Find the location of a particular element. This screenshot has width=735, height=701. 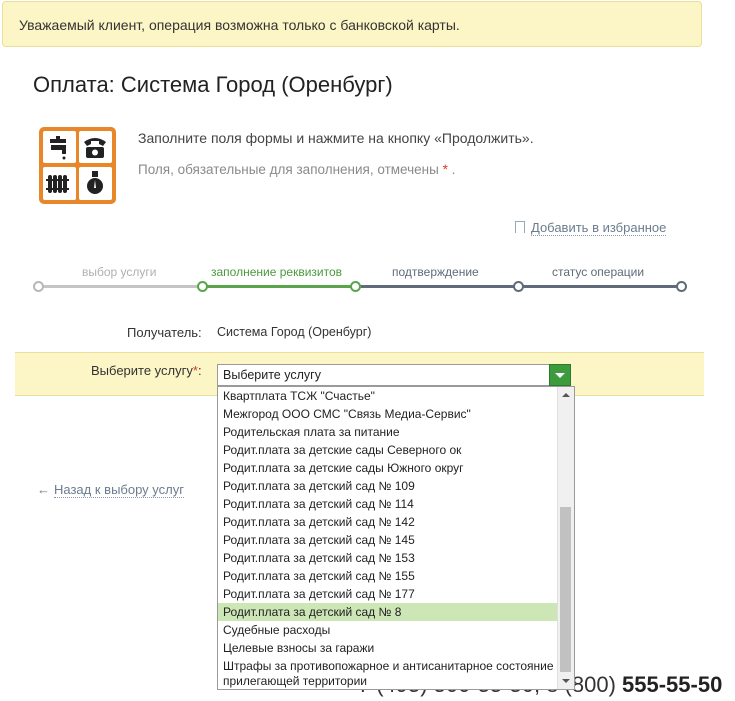

step-label-confirmation: подтверждение is located at coordinates (435, 272).